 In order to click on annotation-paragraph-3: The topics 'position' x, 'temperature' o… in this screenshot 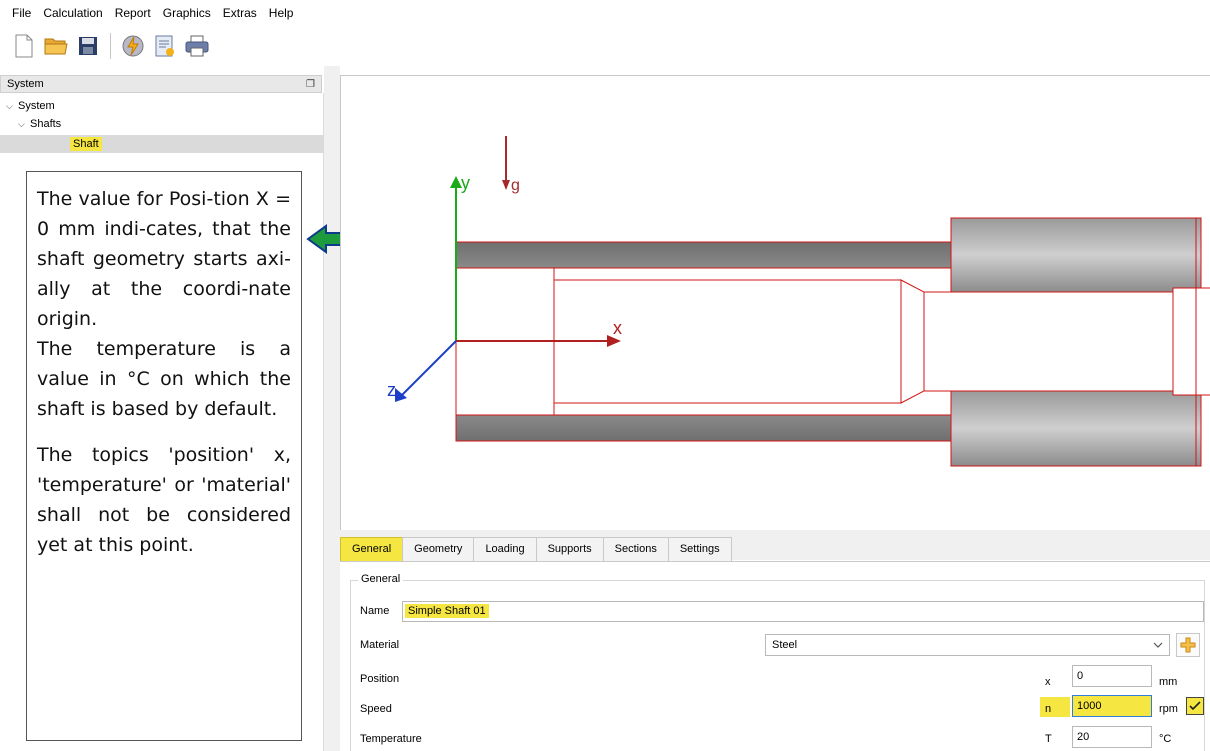, I will do `click(164, 500)`.